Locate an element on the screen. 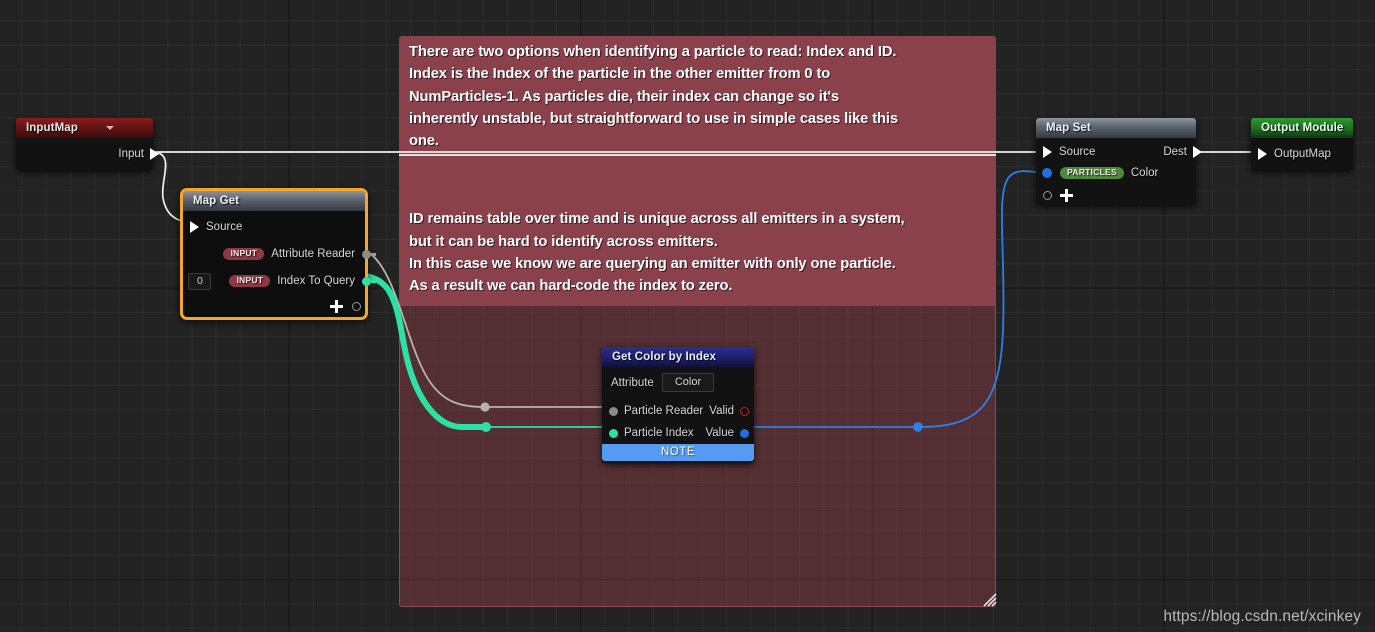 The width and height of the screenshot is (1375, 632). node-input-map-title: InputMap is located at coordinates (52, 128).